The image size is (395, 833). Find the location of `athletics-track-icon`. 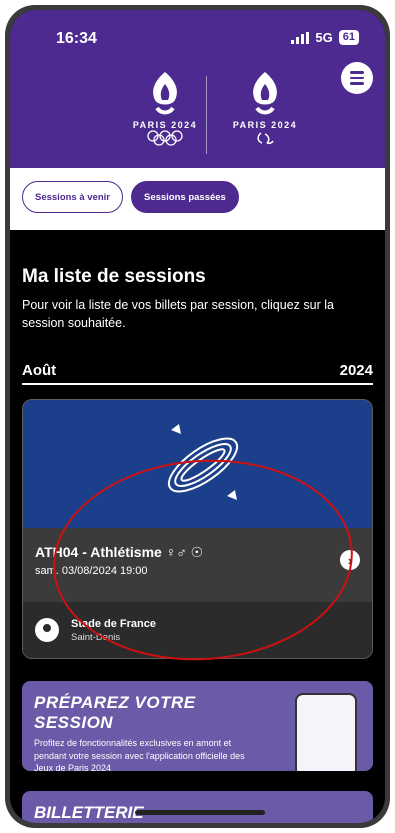

athletics-track-icon is located at coordinates (203, 462).